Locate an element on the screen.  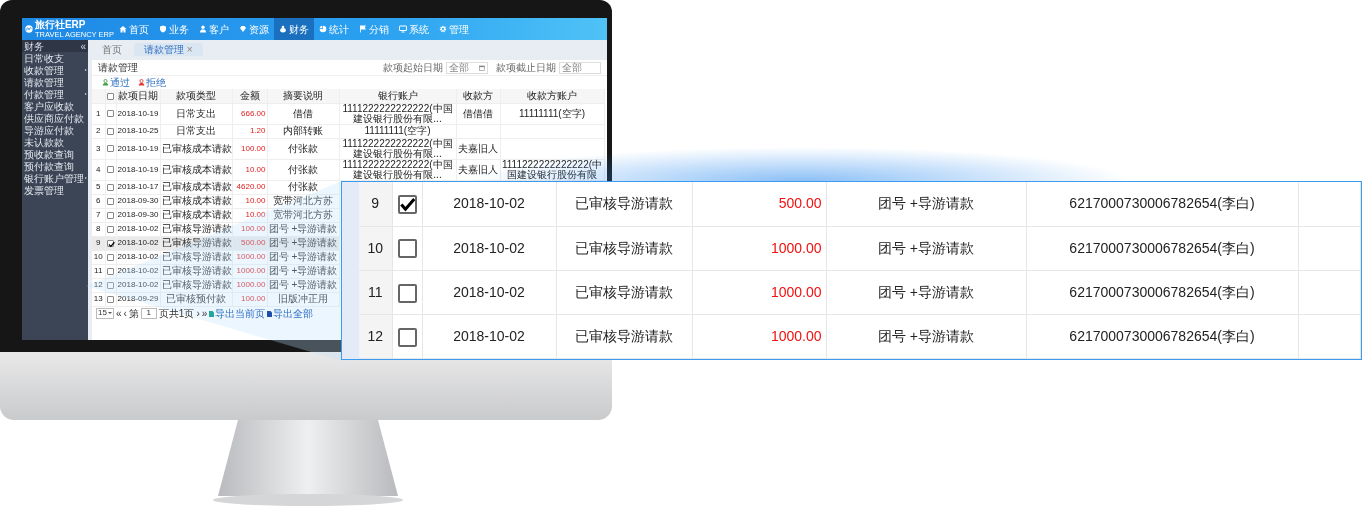
sidebar-item: 收款管理 is located at coordinates (55, 70).